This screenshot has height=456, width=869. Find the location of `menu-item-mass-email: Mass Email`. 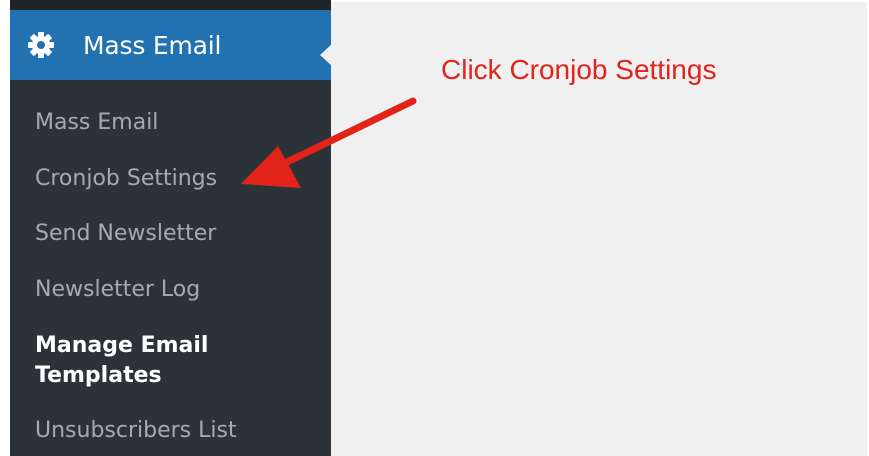

menu-item-mass-email: Mass Email is located at coordinates (171, 45).